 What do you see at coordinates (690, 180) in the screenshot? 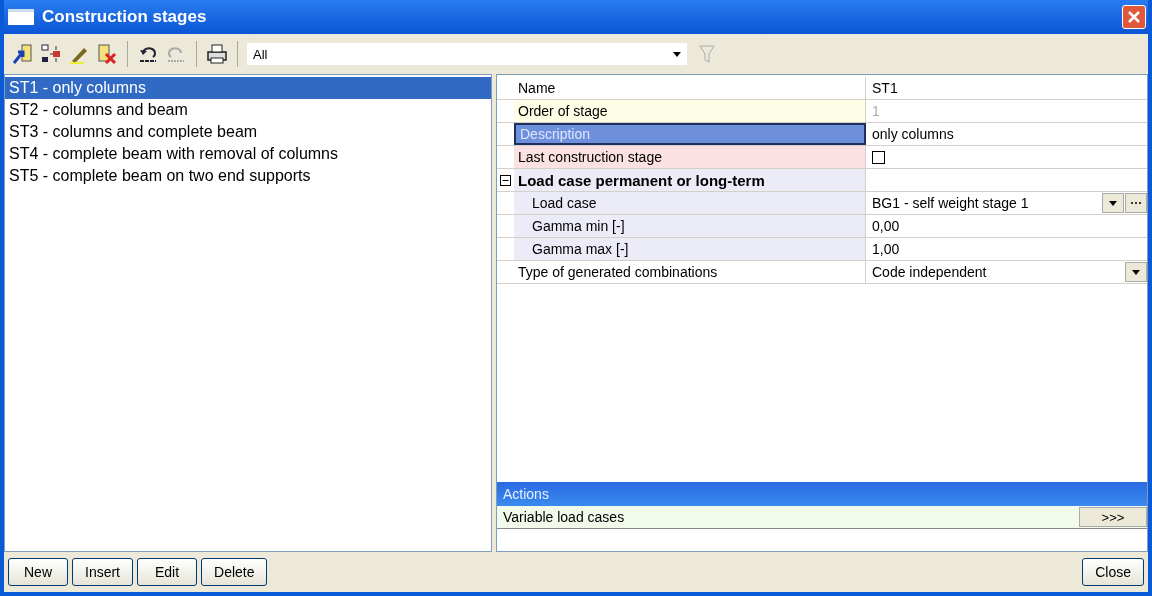
I see `group-label: Load case permanent or long-term` at bounding box center [690, 180].